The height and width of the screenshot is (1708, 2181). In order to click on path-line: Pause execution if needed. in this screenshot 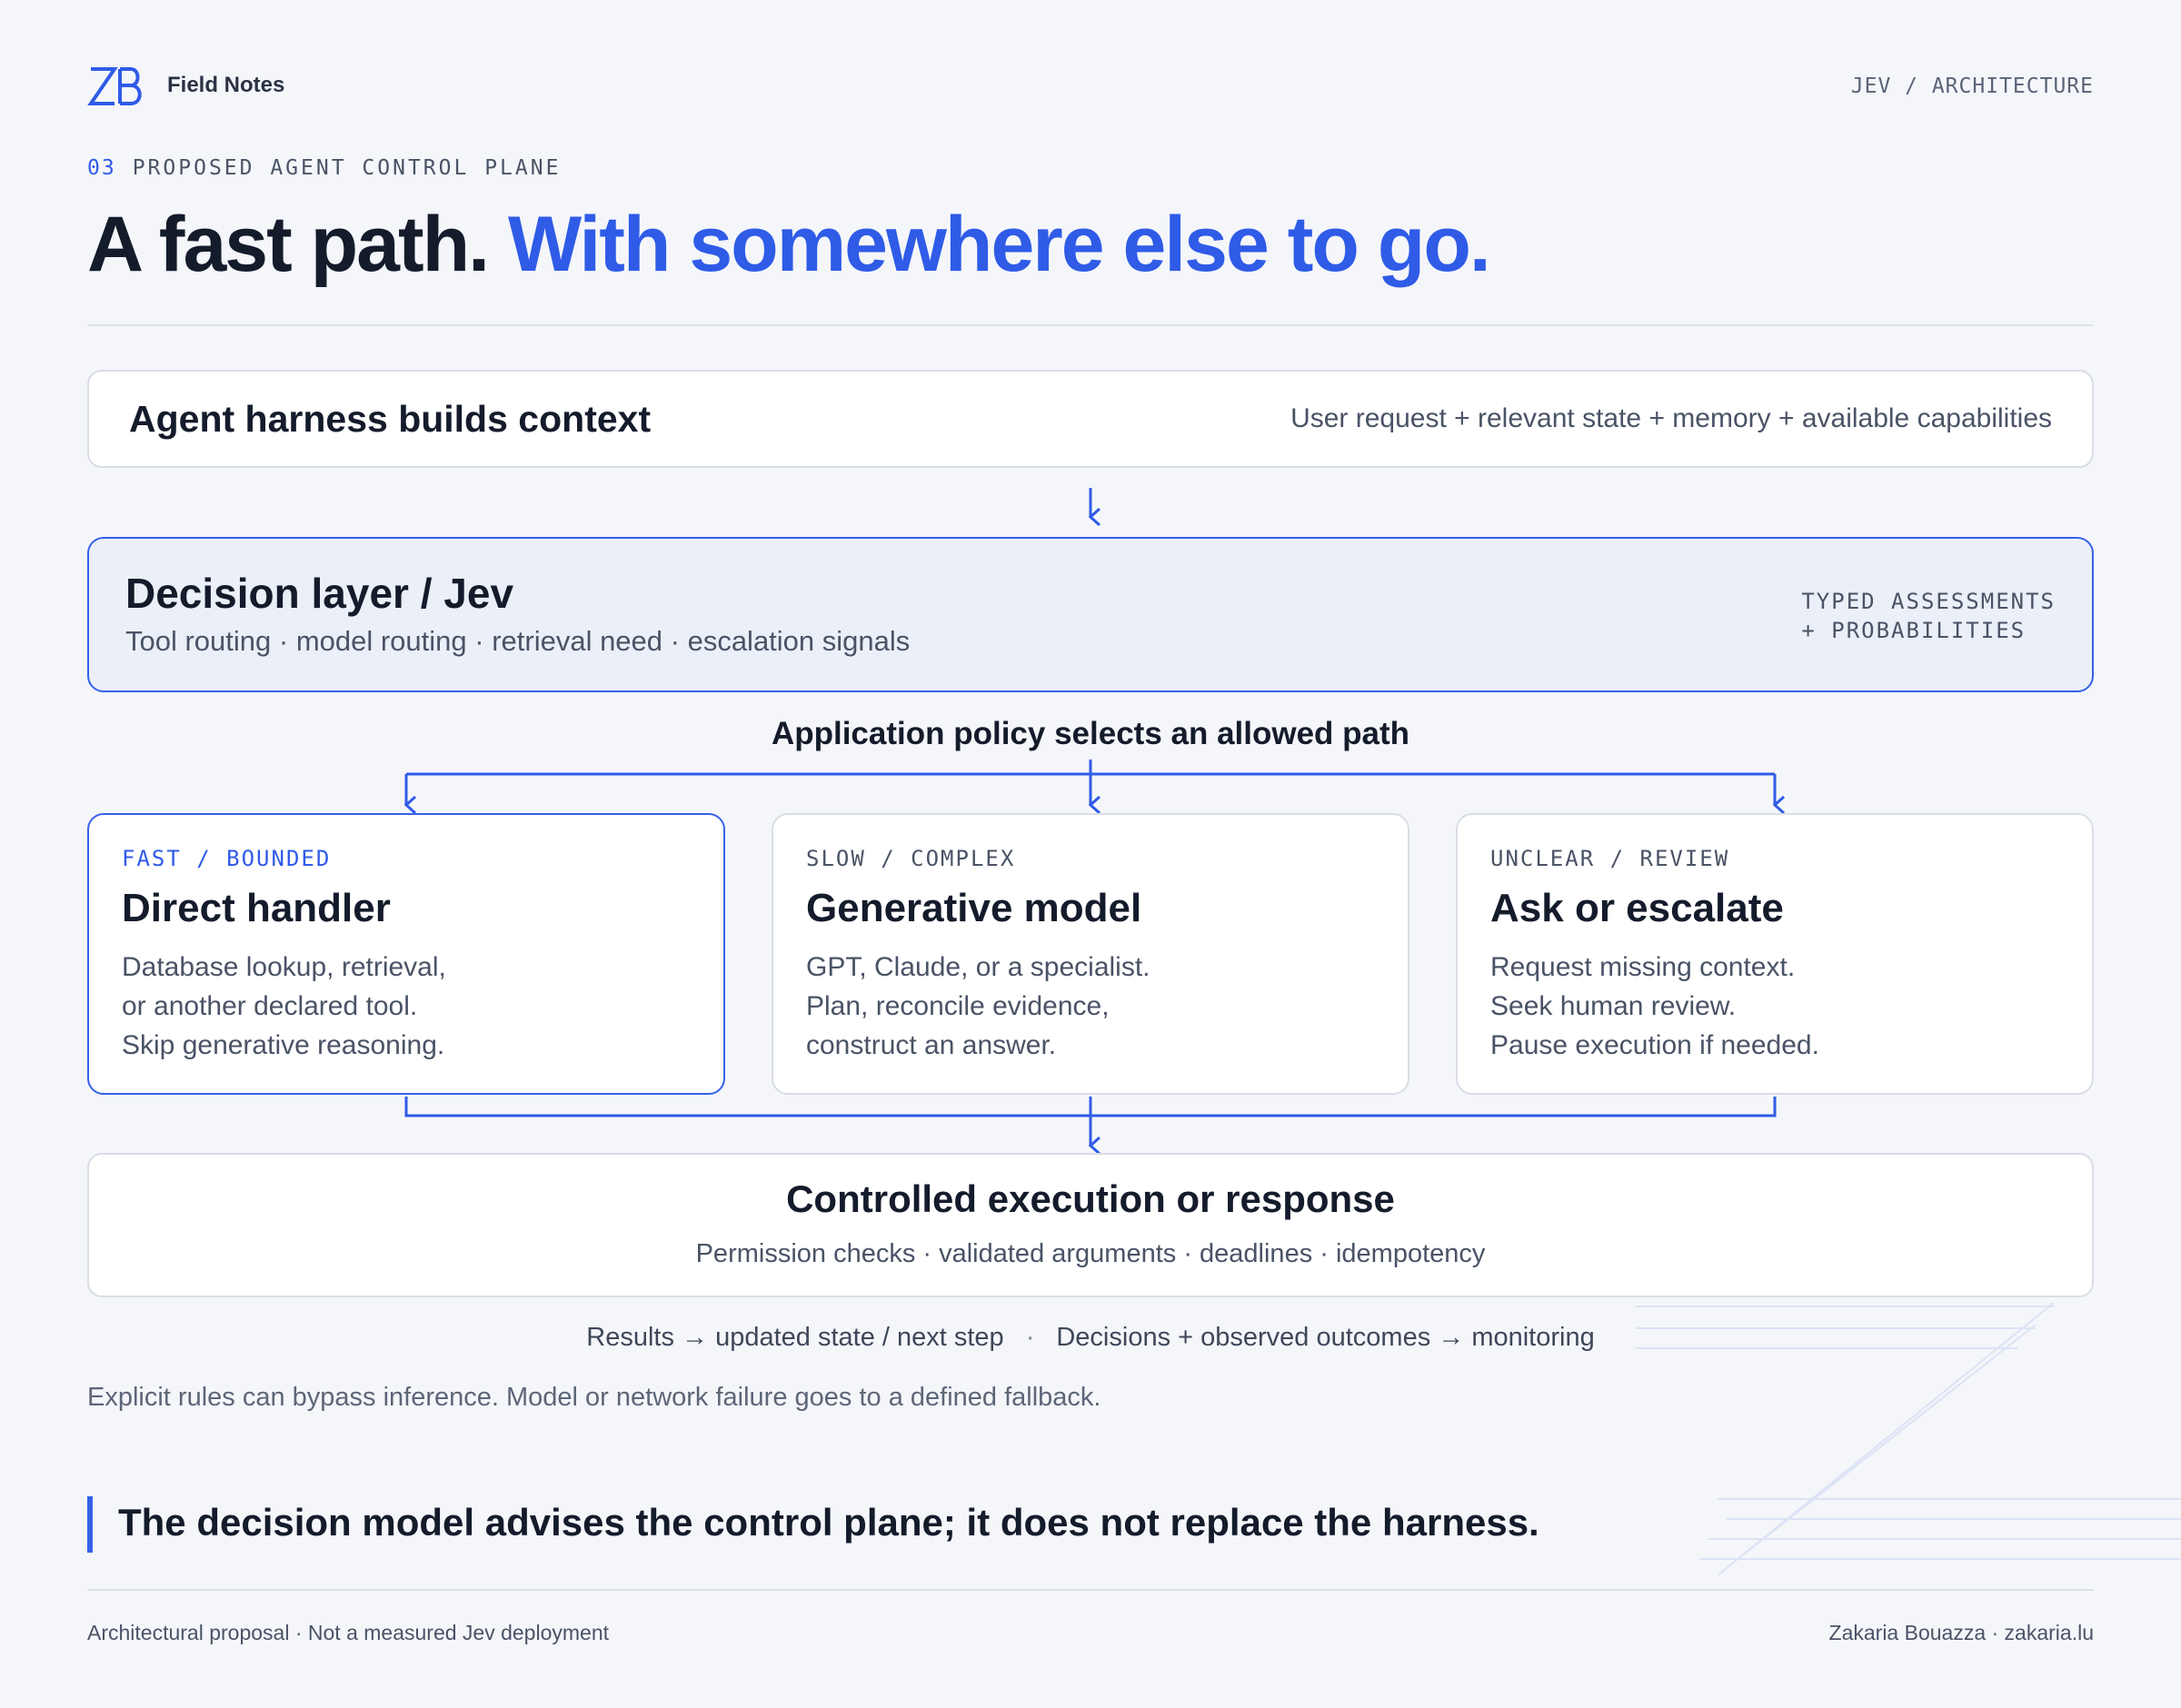, I will do `click(1654, 1045)`.